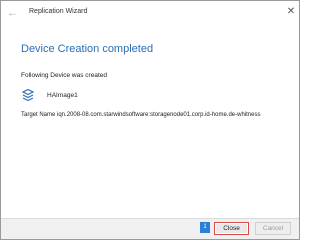 The width and height of the screenshot is (320, 240). What do you see at coordinates (231, 228) in the screenshot?
I see `close-button: Close` at bounding box center [231, 228].